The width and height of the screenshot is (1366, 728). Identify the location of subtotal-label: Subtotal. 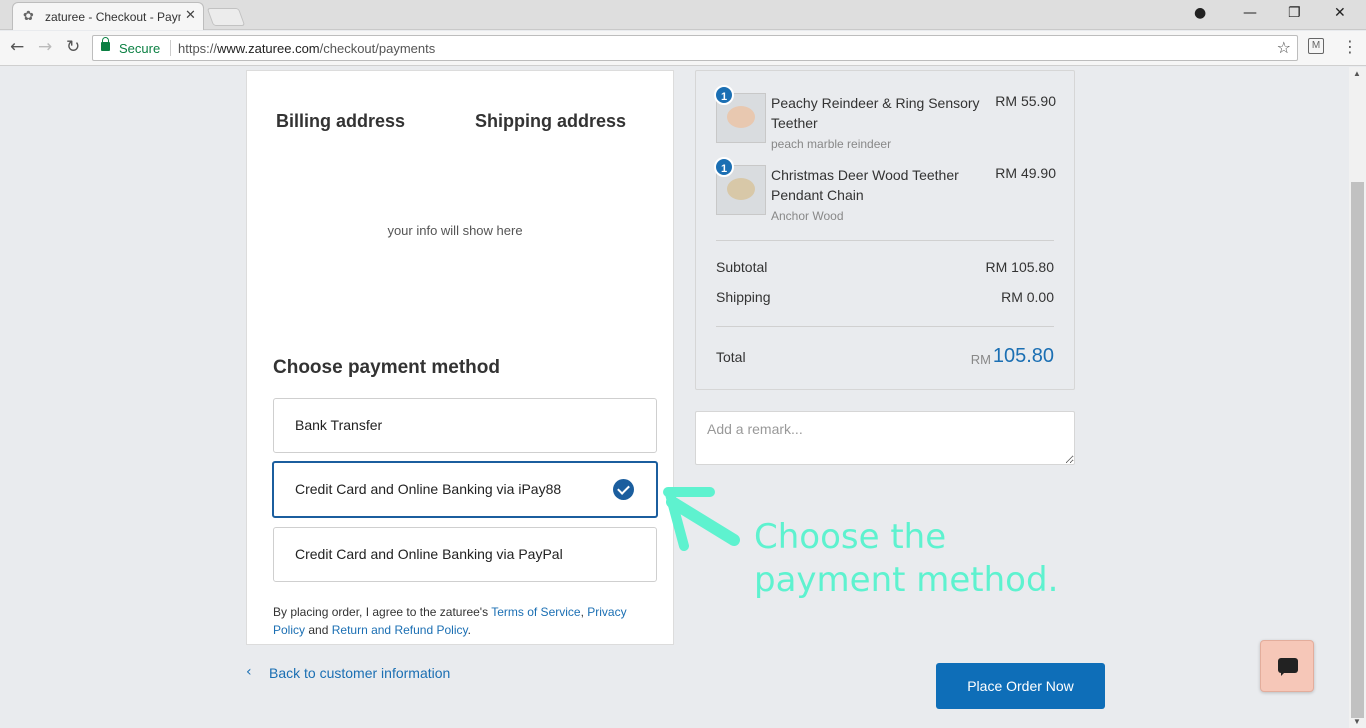
(742, 267).